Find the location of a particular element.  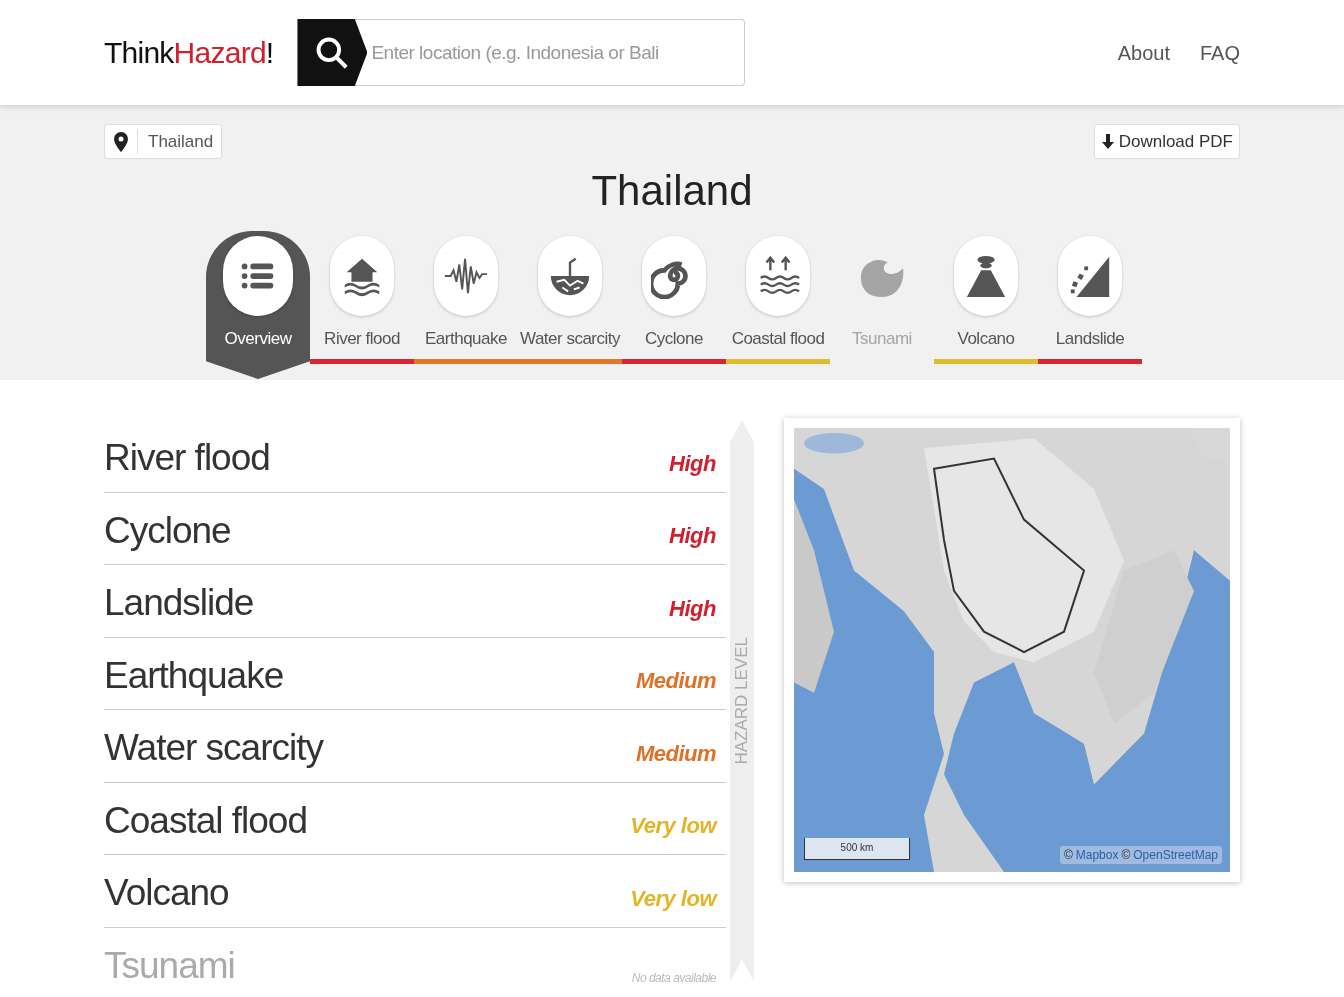

hazard-name: Volcano is located at coordinates (166, 893).